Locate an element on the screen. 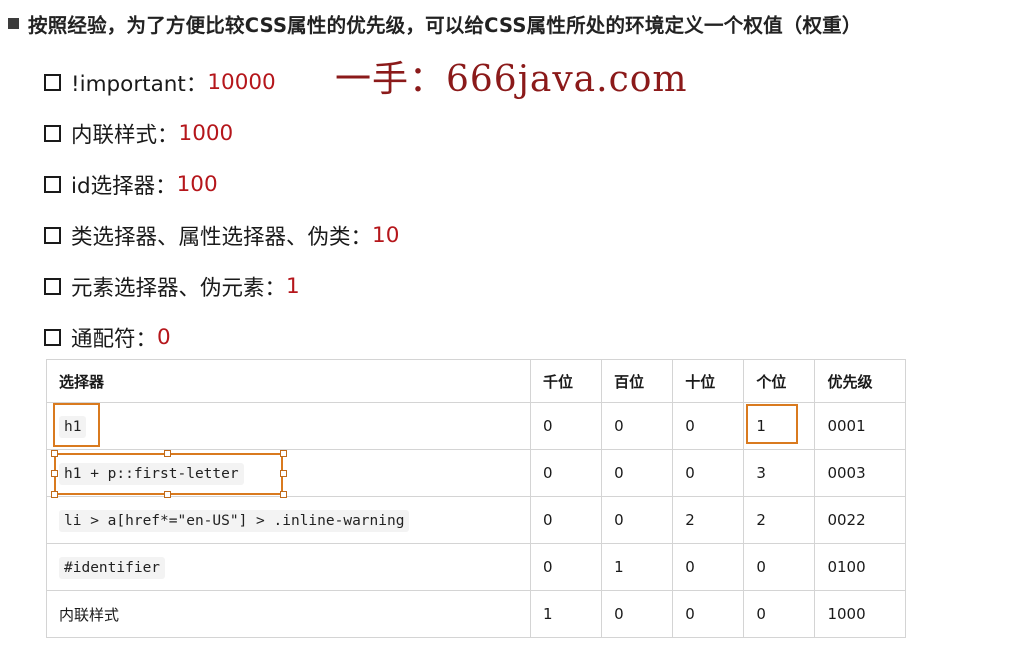 This screenshot has width=1036, height=645. table-row: 内联样式 1 0 0 0 1000 is located at coordinates (476, 614).